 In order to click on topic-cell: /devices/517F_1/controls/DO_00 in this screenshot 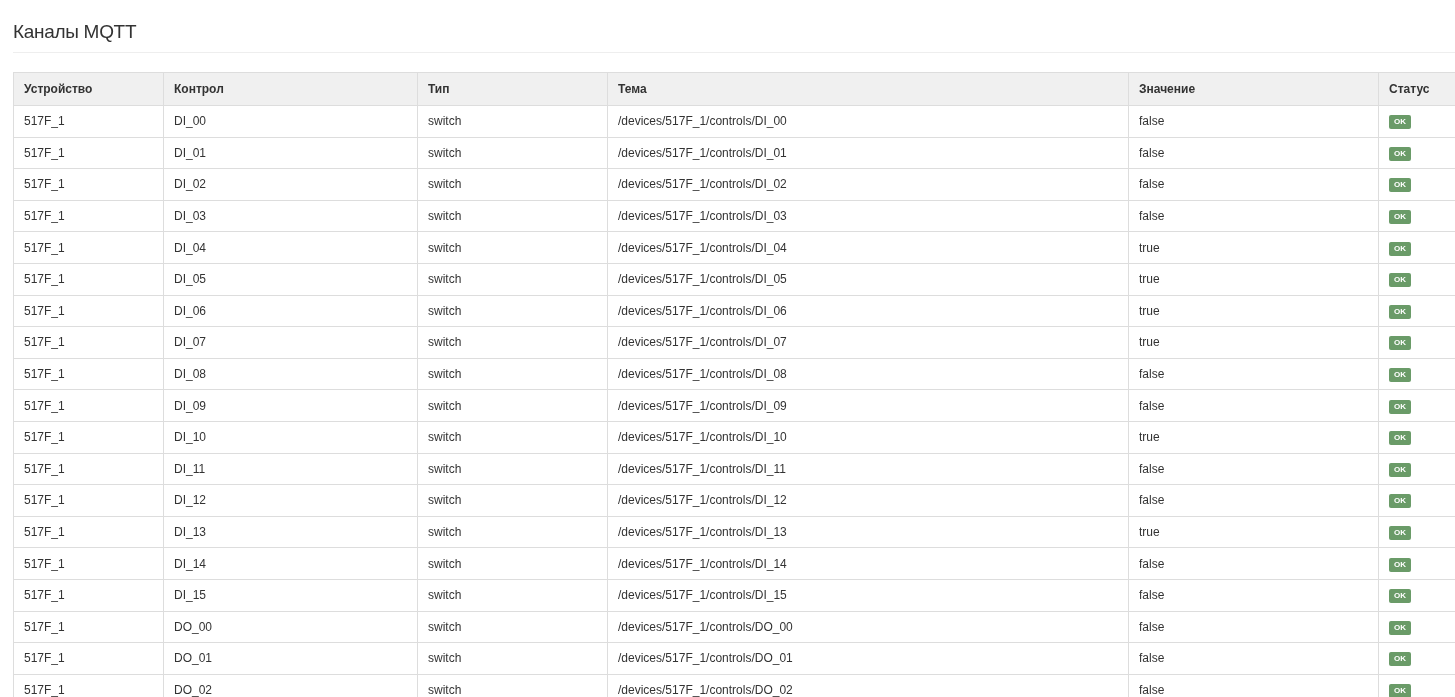, I will do `click(705, 626)`.